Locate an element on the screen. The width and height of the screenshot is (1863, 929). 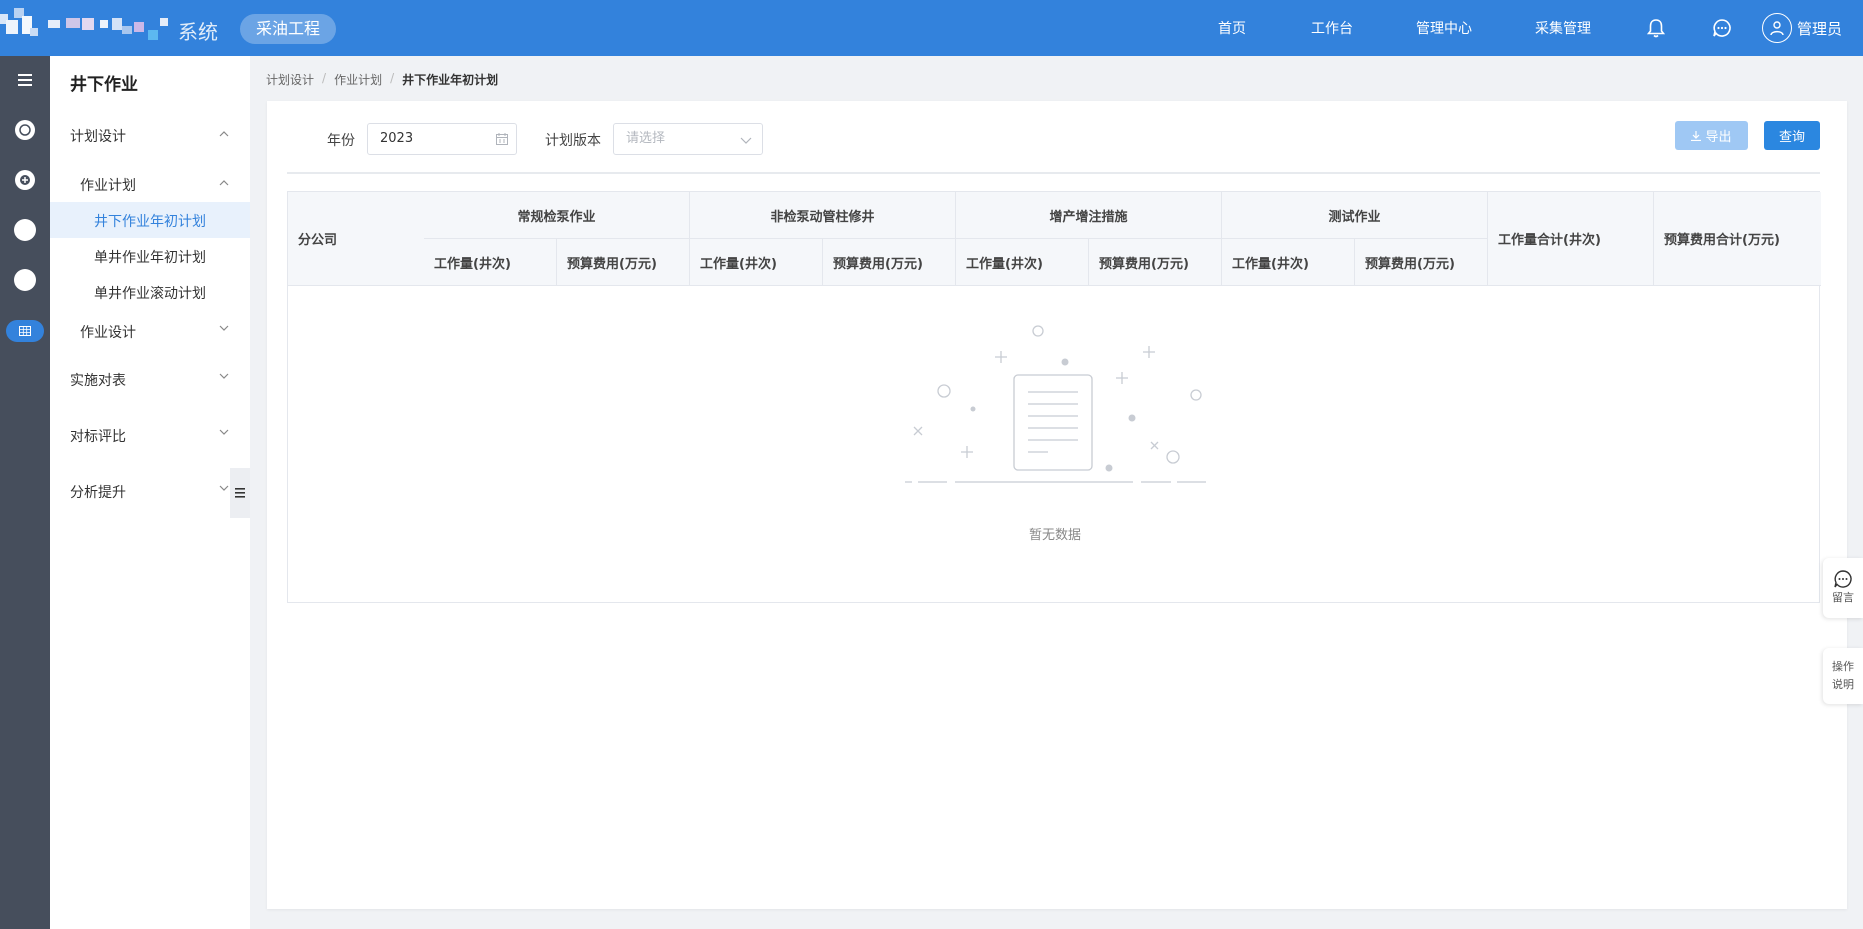
menu-group-analysis: 分析提升 is located at coordinates (98, 492).